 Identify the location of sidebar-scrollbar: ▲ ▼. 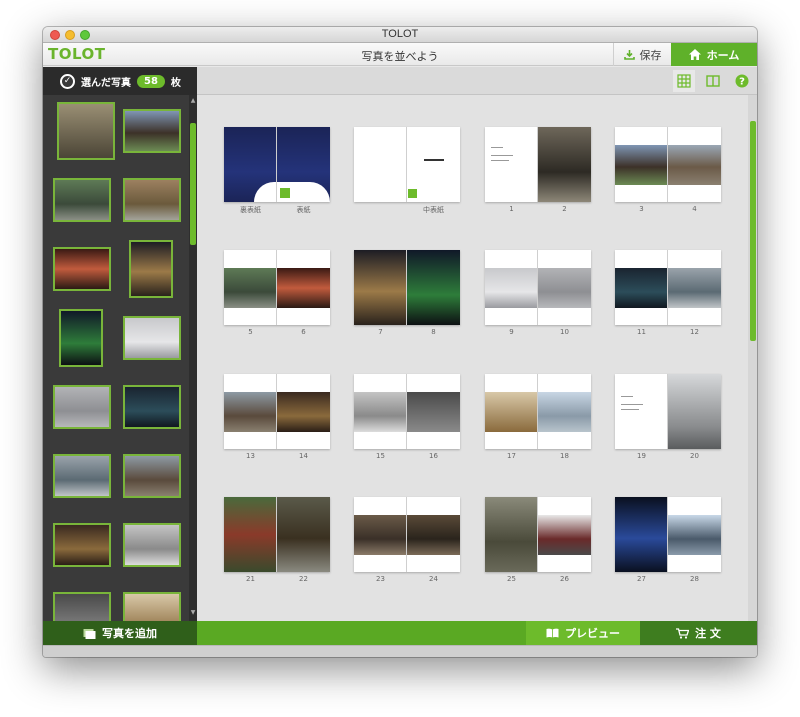
(193, 358).